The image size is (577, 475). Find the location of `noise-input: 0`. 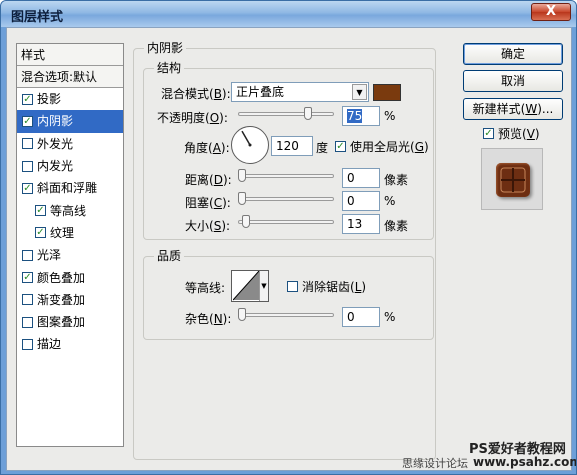

noise-input: 0 is located at coordinates (361, 317).